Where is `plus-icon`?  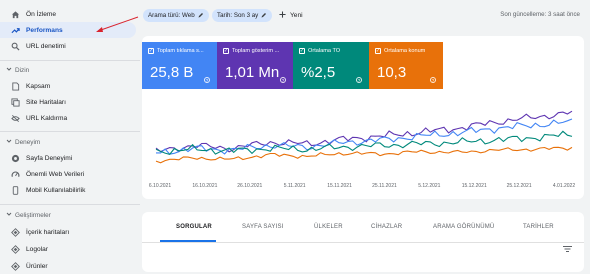
plus-icon is located at coordinates (282, 15).